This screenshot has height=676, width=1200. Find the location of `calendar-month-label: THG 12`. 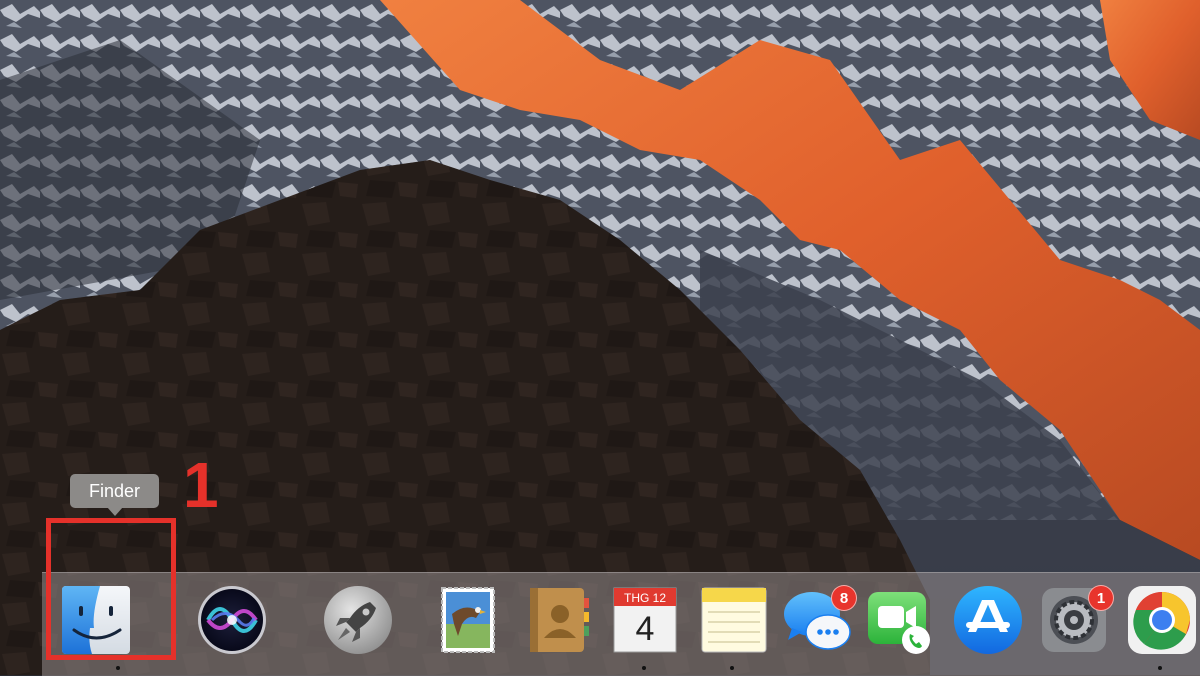

calendar-month-label: THG 12 is located at coordinates (645, 598).